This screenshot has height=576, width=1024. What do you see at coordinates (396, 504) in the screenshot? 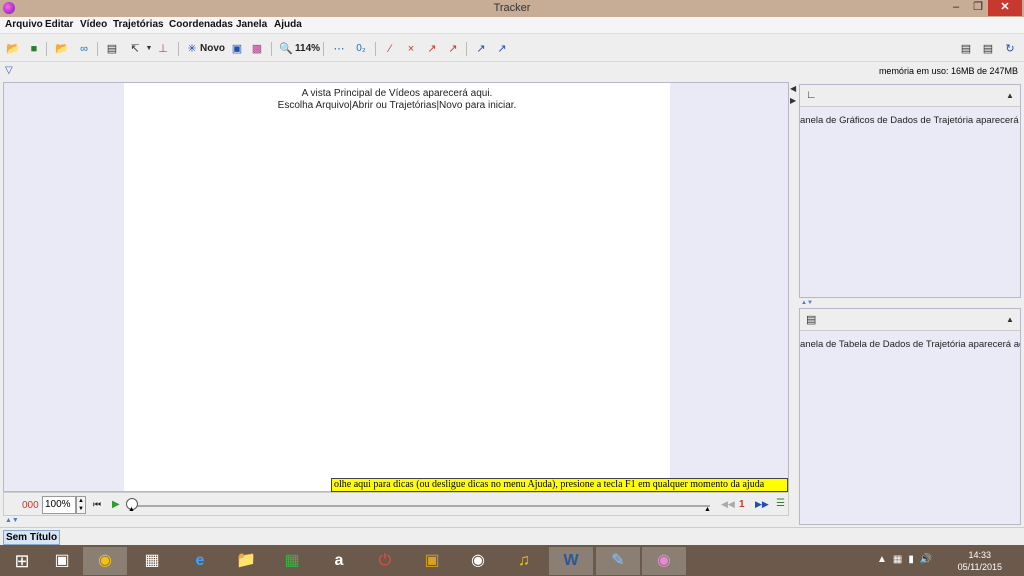
I see `video-player-bar: 000 100% ▲ ▼ ⏮ ▶ ▲ ▲ ◀◀ 1 ▶▶ ☰` at bounding box center [396, 504].